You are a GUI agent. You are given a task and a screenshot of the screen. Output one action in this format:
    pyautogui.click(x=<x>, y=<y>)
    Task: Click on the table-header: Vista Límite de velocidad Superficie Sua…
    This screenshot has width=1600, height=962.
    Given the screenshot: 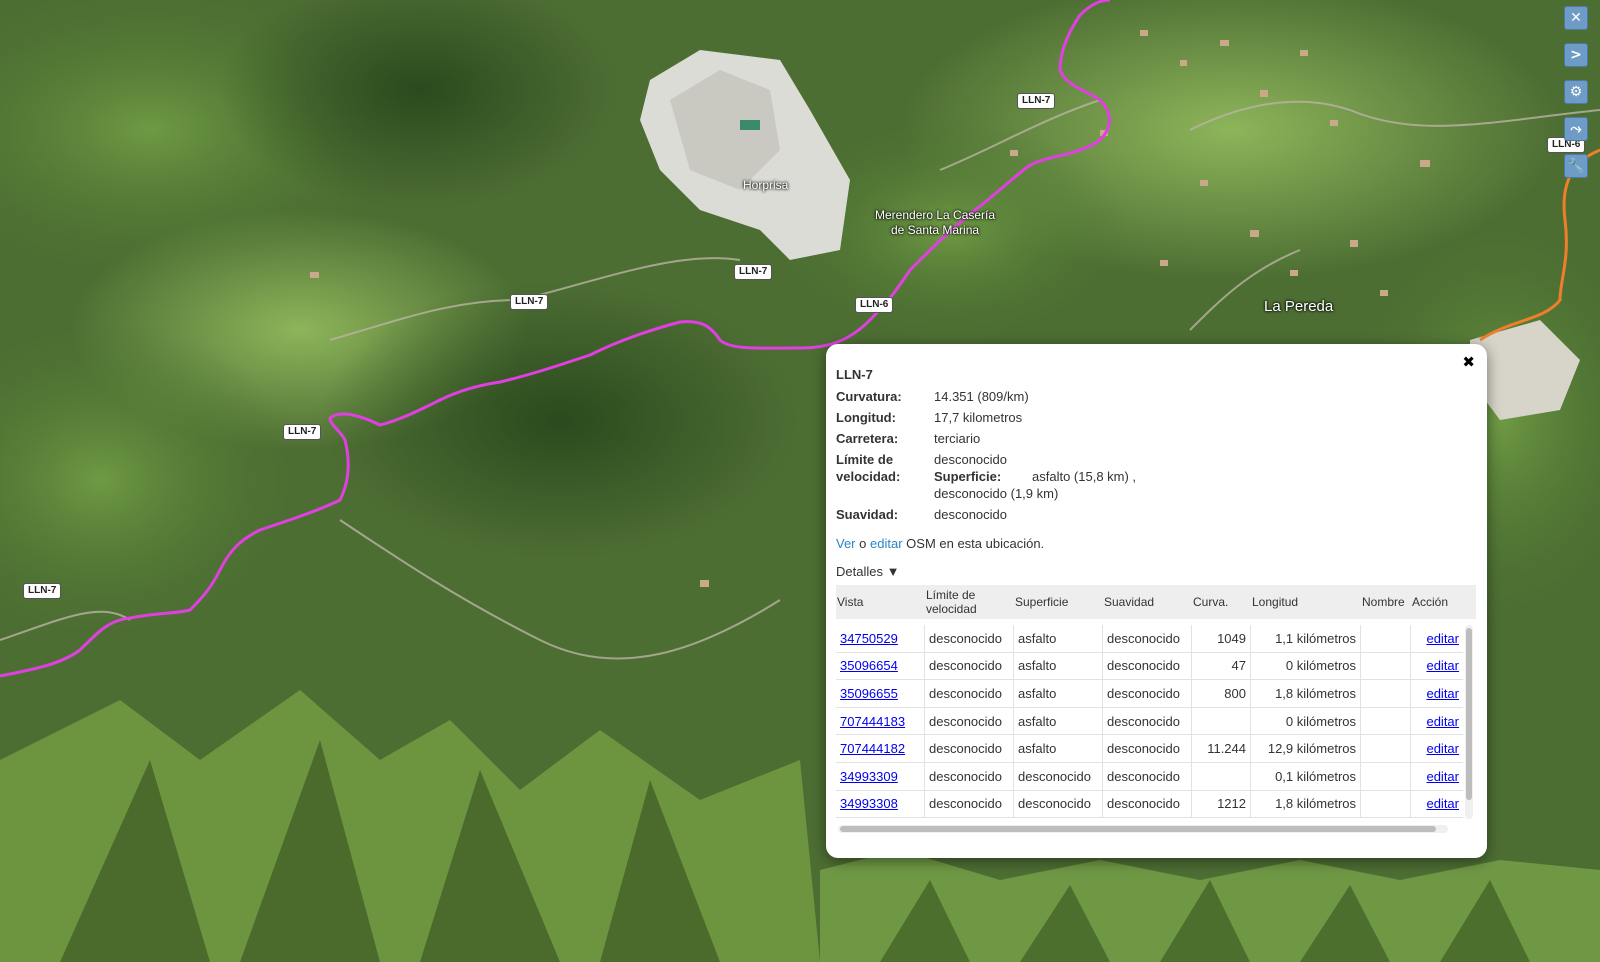 What is the action you would take?
    pyautogui.click(x=1156, y=602)
    